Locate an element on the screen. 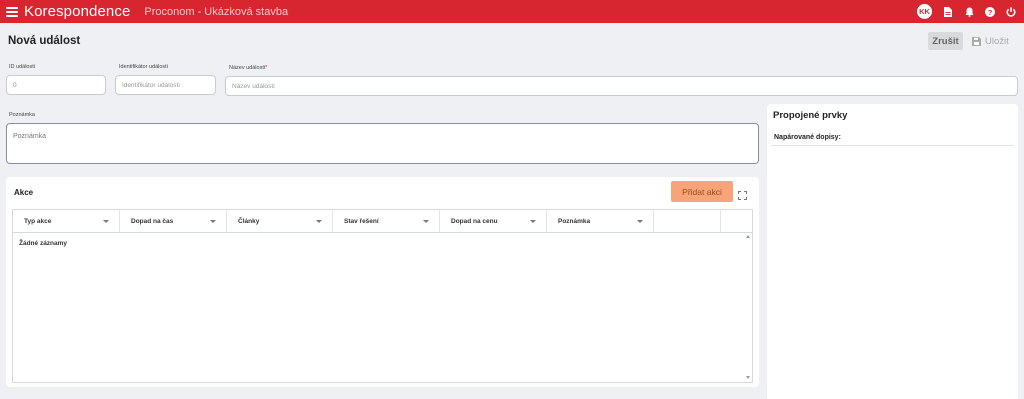  note-label: Poznámka is located at coordinates (22, 115).